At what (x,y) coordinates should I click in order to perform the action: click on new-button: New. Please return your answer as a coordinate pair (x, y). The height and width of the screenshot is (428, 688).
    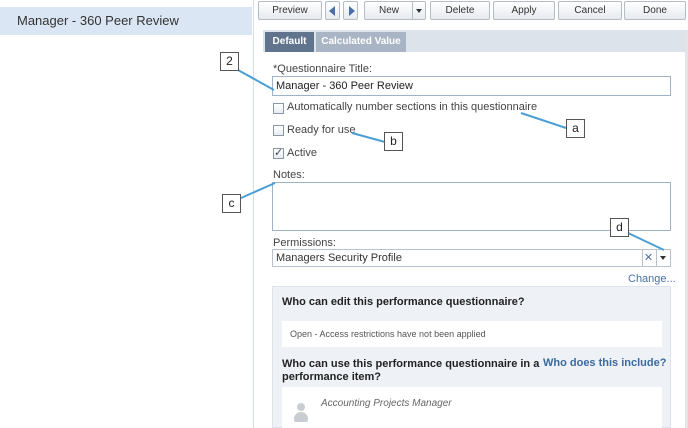
    Looking at the image, I should click on (395, 10).